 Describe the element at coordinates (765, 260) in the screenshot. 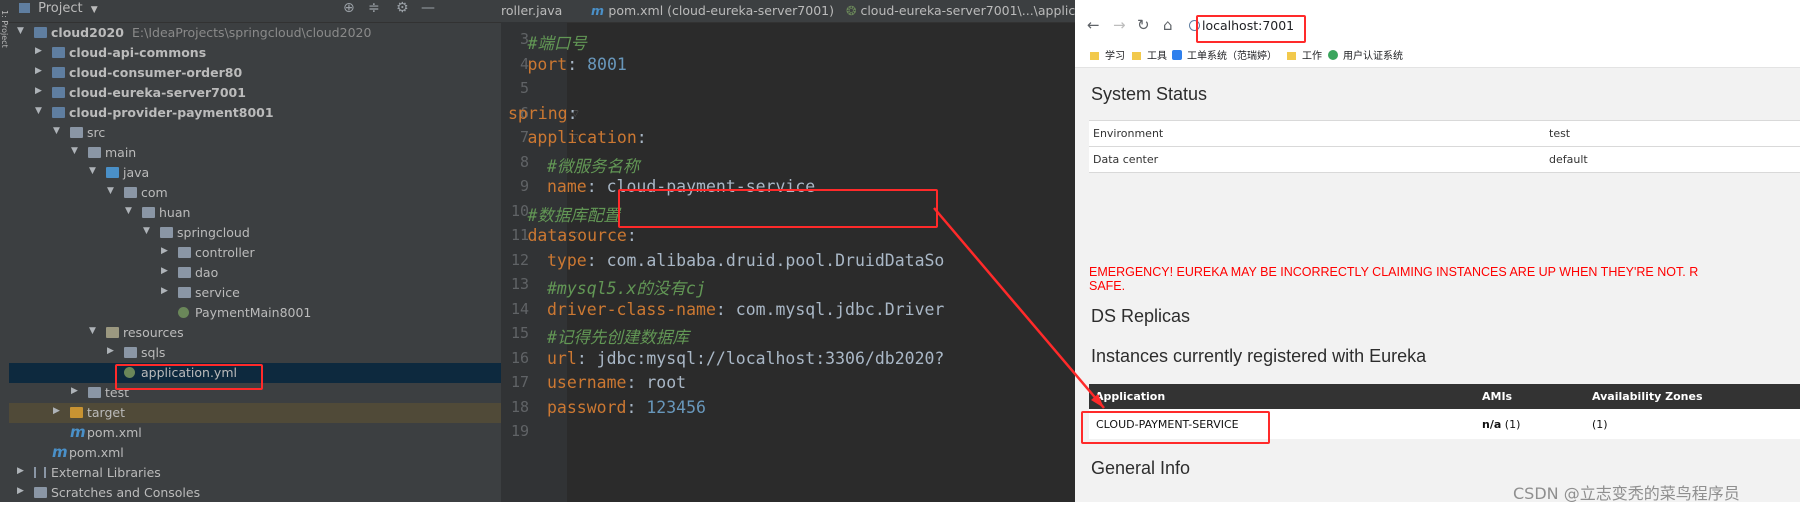

I see `code-token: : com.alibaba.druid.pool.DruidDataSo` at that location.